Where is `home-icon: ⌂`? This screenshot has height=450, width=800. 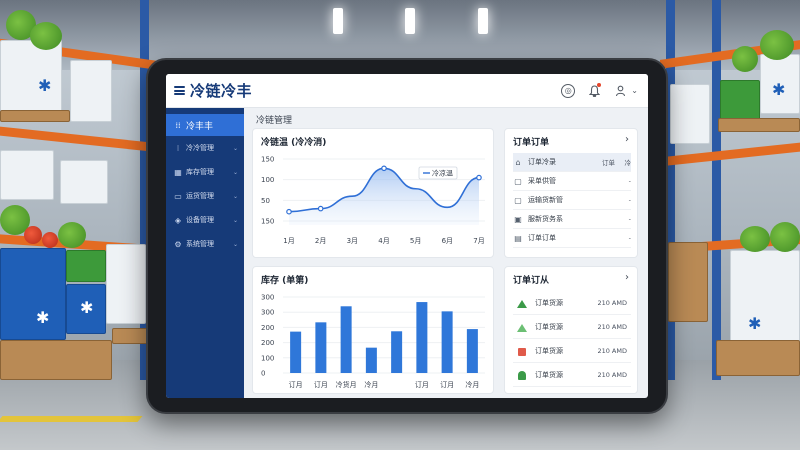
home-icon: ⌂ is located at coordinates (518, 162).